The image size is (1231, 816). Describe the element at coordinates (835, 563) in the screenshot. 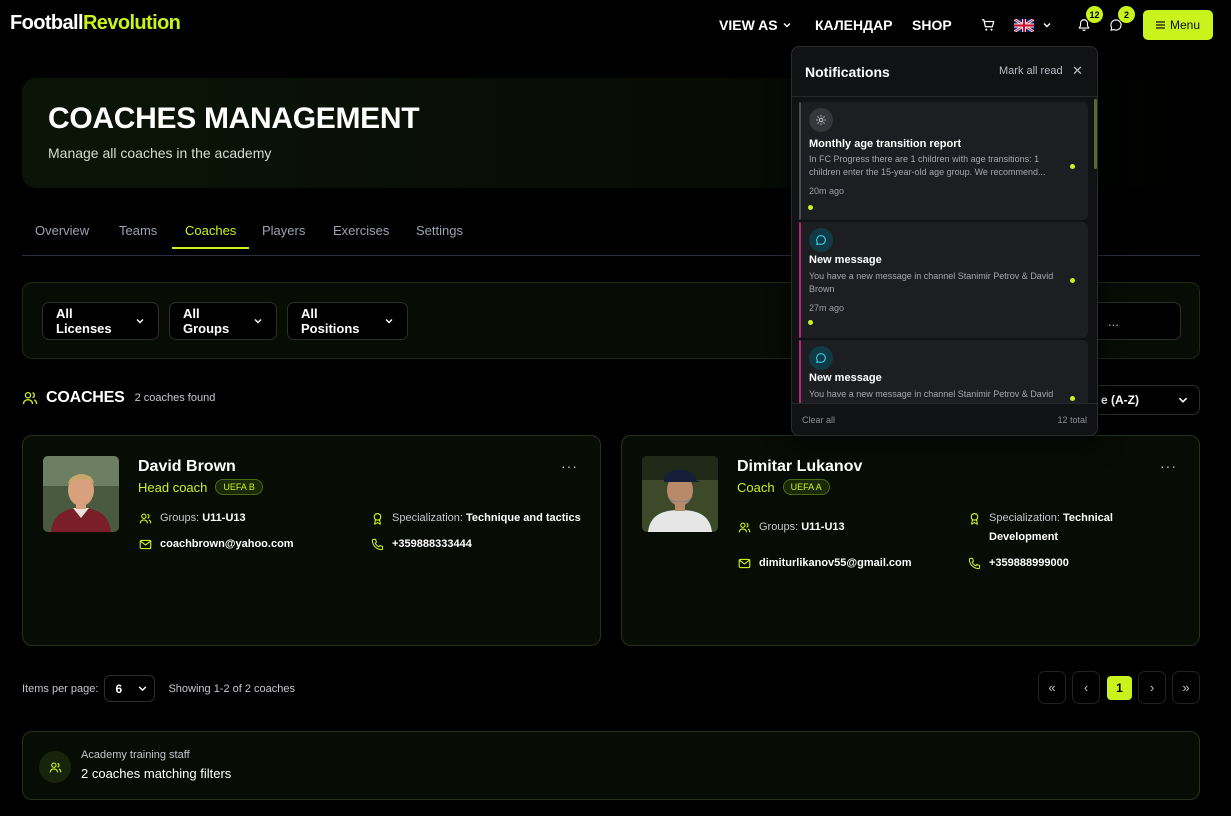

I see `email-value: dimiturlikanov55@gmail.com` at that location.